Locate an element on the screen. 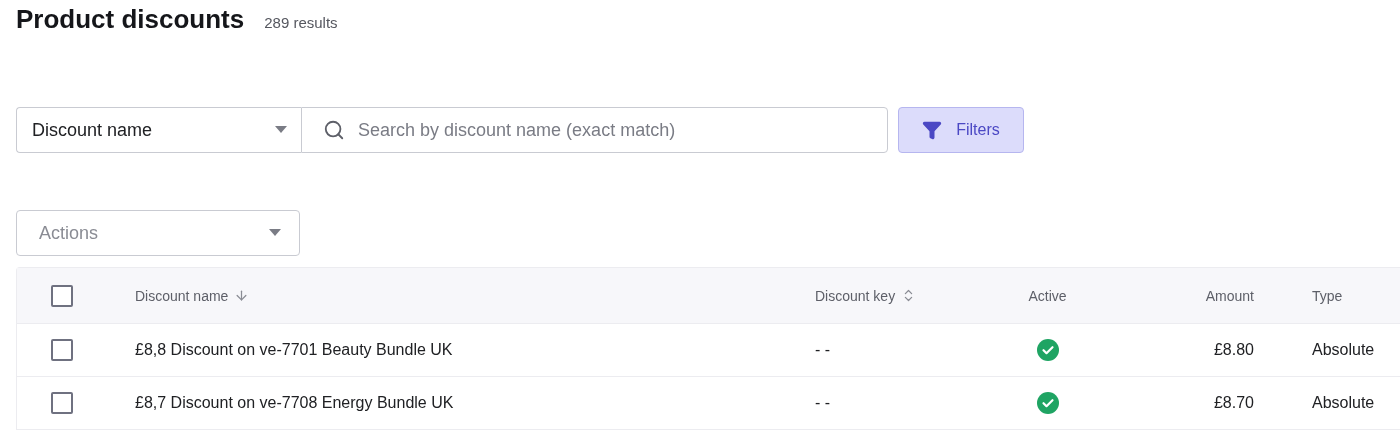  filters-button: Filters is located at coordinates (961, 130).